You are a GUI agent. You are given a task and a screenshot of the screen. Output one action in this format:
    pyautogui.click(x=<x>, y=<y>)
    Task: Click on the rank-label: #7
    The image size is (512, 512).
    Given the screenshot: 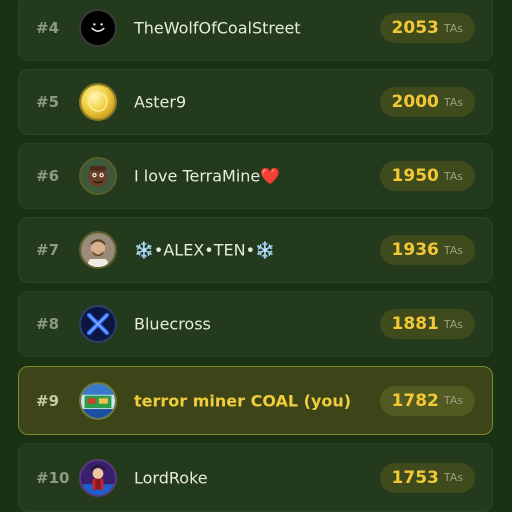 What is the action you would take?
    pyautogui.click(x=48, y=250)
    